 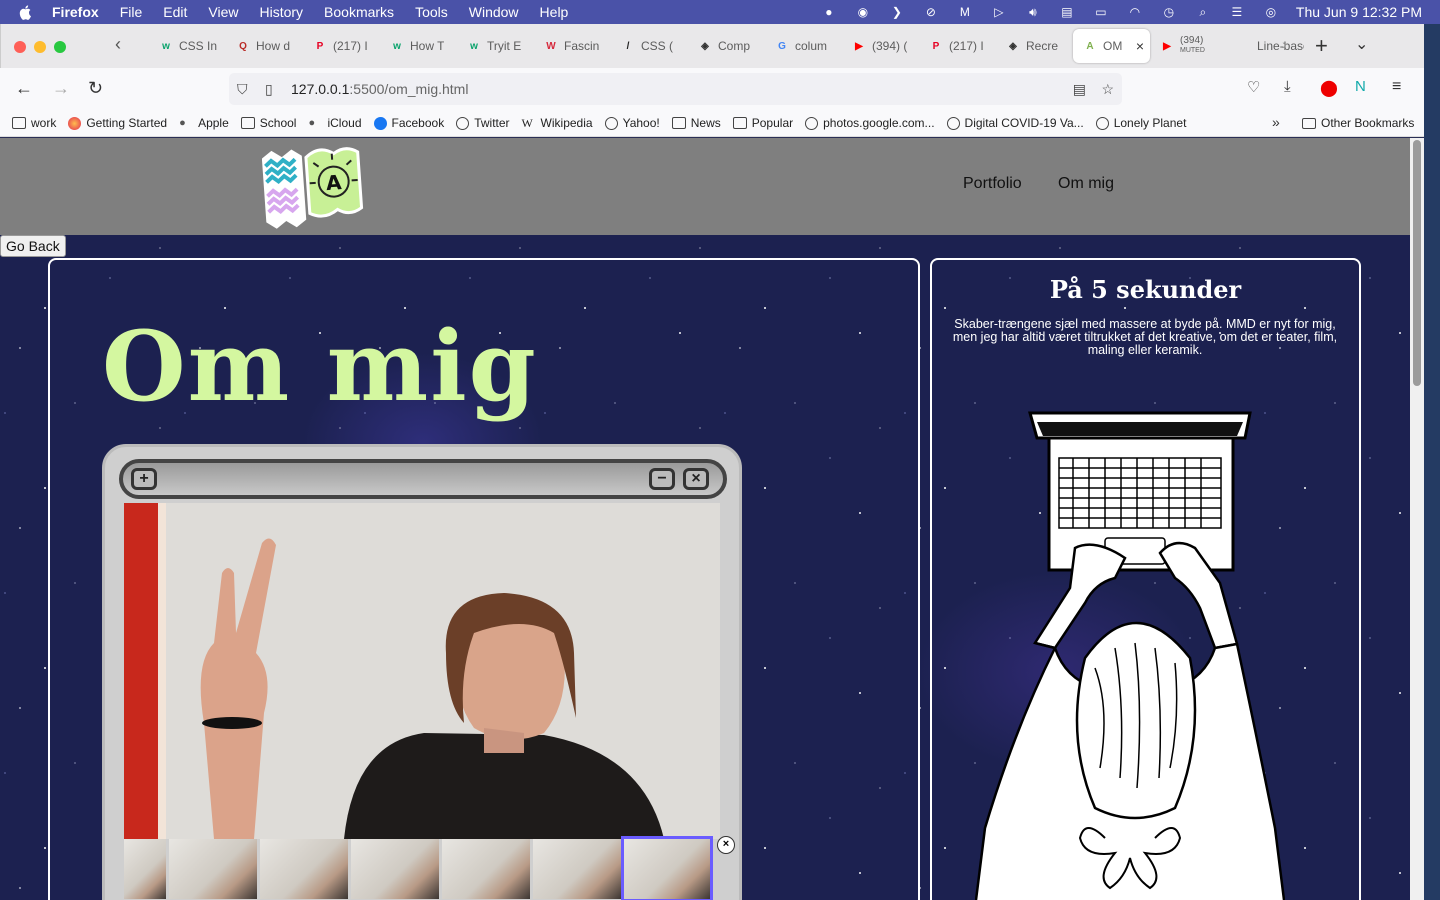 What do you see at coordinates (281, 12) in the screenshot?
I see `menu-history: History` at bounding box center [281, 12].